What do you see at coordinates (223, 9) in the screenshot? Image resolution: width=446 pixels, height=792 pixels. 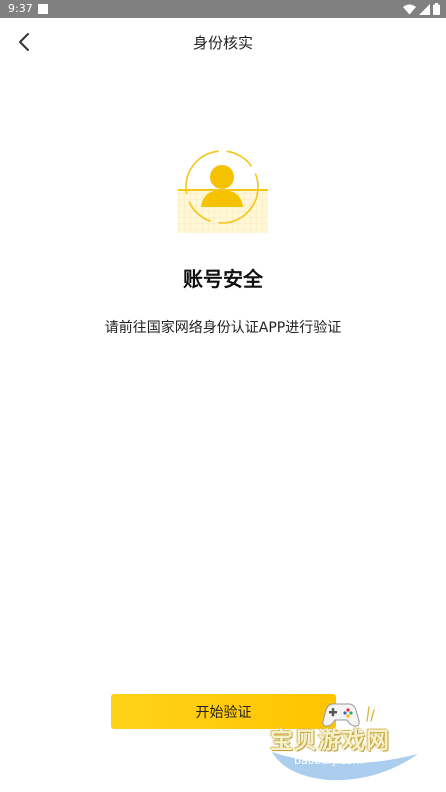 I see `status-bar: 9:37` at bounding box center [223, 9].